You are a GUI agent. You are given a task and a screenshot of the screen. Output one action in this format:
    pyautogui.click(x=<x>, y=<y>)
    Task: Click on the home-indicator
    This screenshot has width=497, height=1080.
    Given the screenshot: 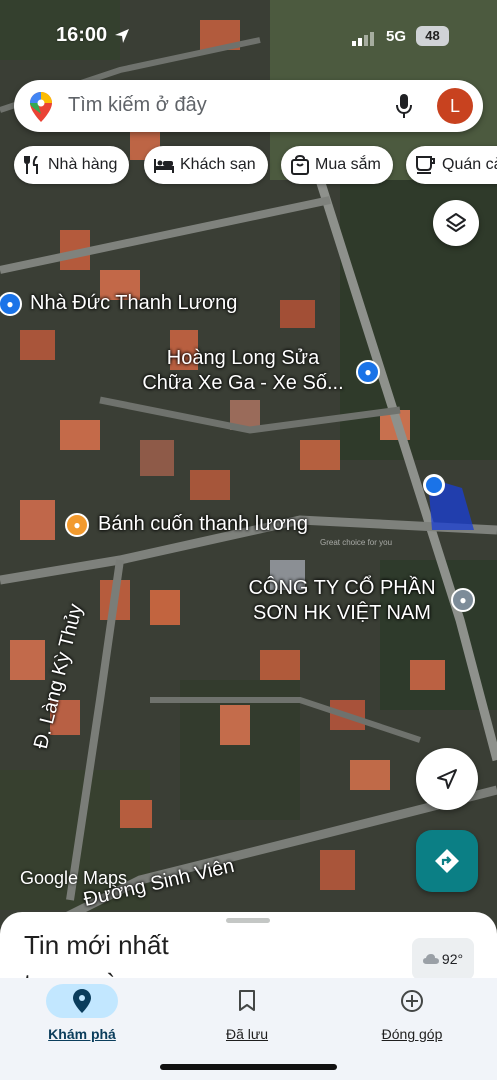 What is the action you would take?
    pyautogui.click(x=248, y=1067)
    